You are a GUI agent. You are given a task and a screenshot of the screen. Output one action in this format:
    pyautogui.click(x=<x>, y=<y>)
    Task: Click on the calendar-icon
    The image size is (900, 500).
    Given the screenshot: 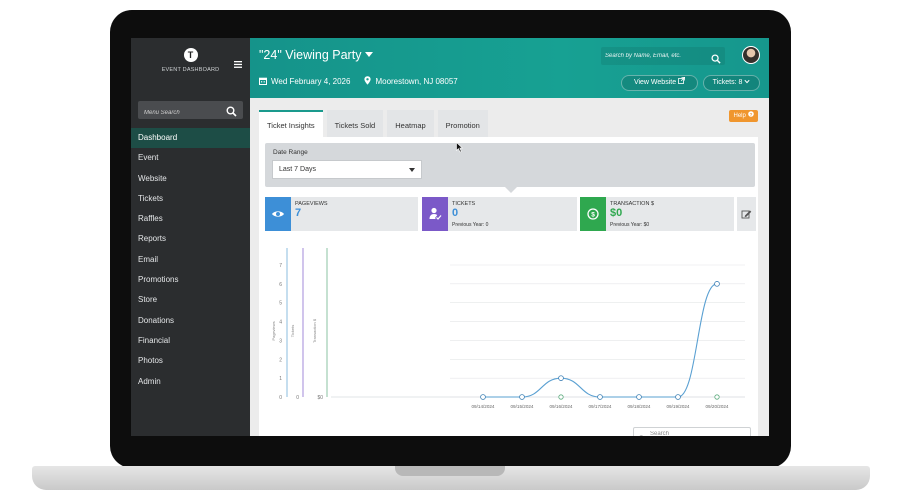 What is the action you would take?
    pyautogui.click(x=263, y=82)
    